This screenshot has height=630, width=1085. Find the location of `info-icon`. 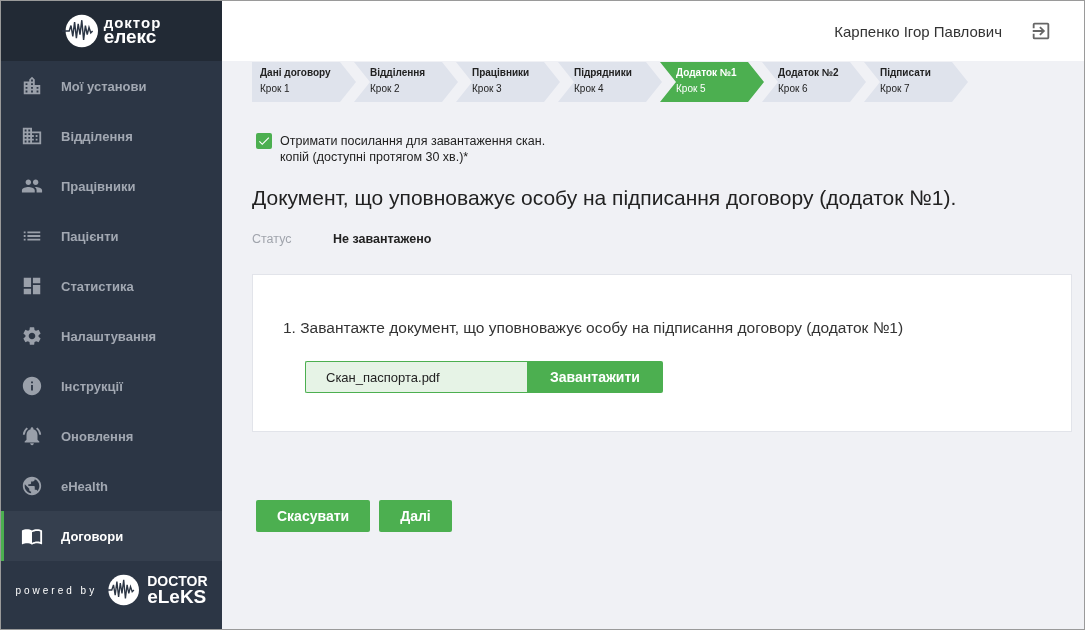

info-icon is located at coordinates (32, 386).